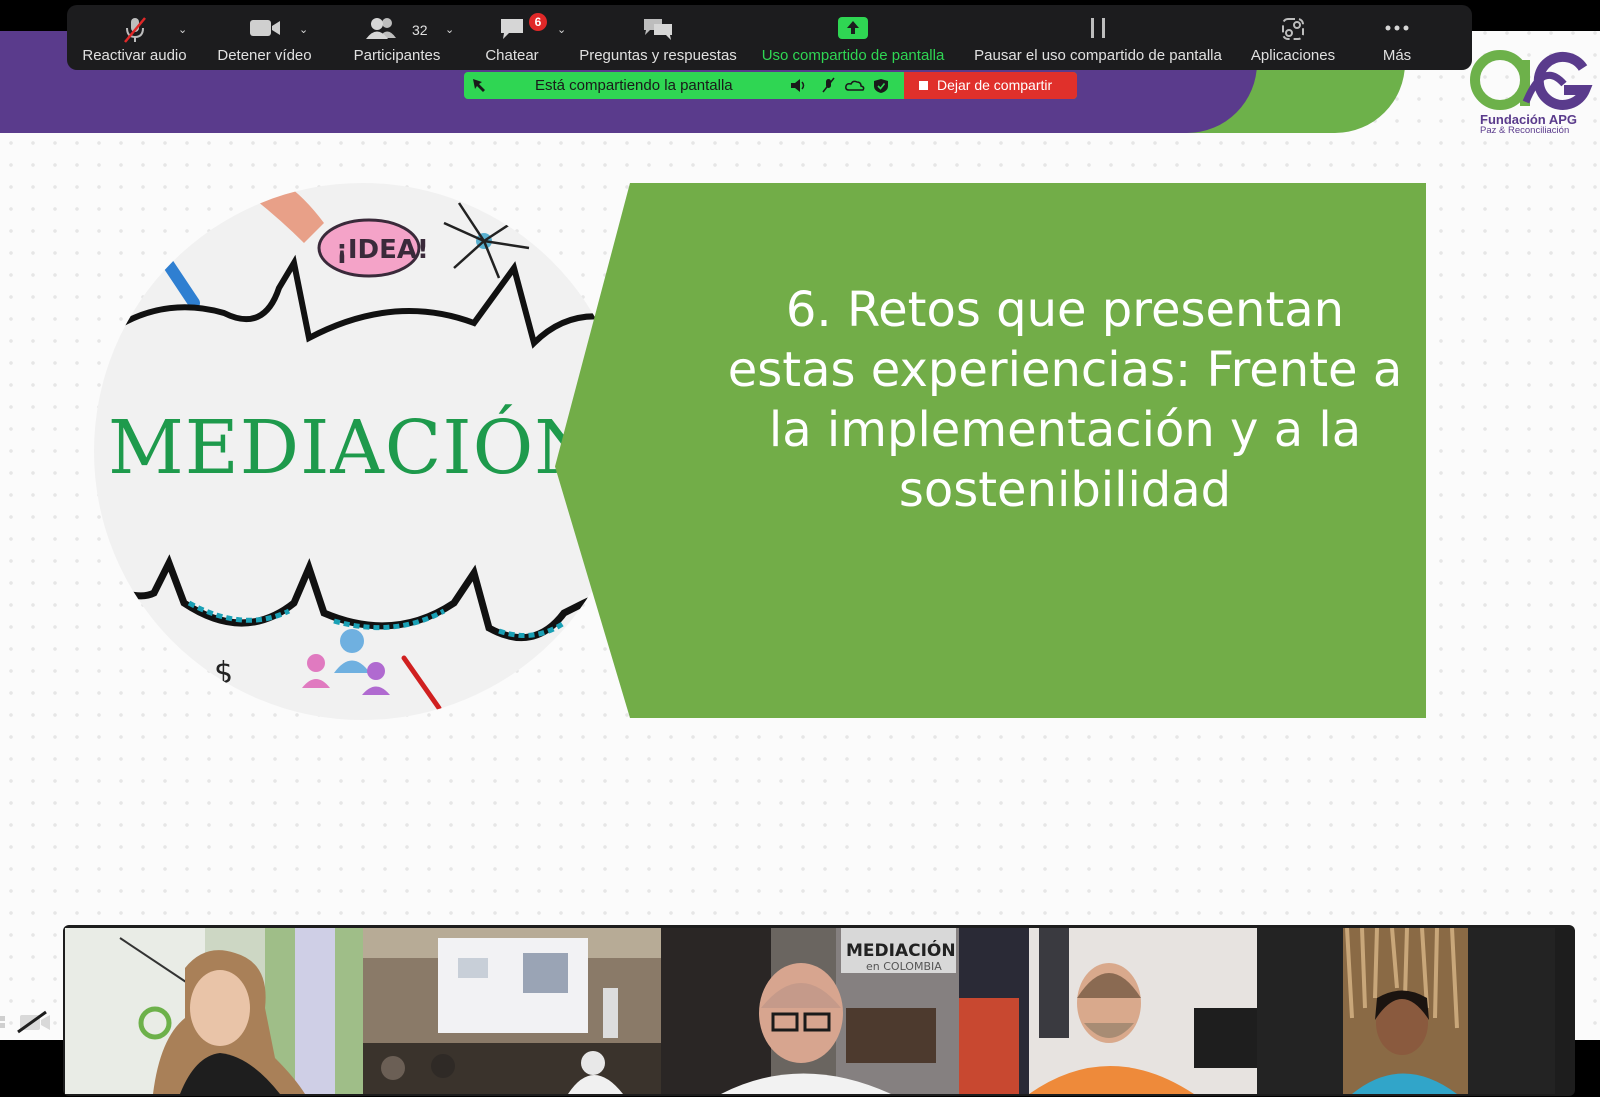 The width and height of the screenshot is (1600, 1097). I want to click on drag-handle-icon, so click(479, 85).